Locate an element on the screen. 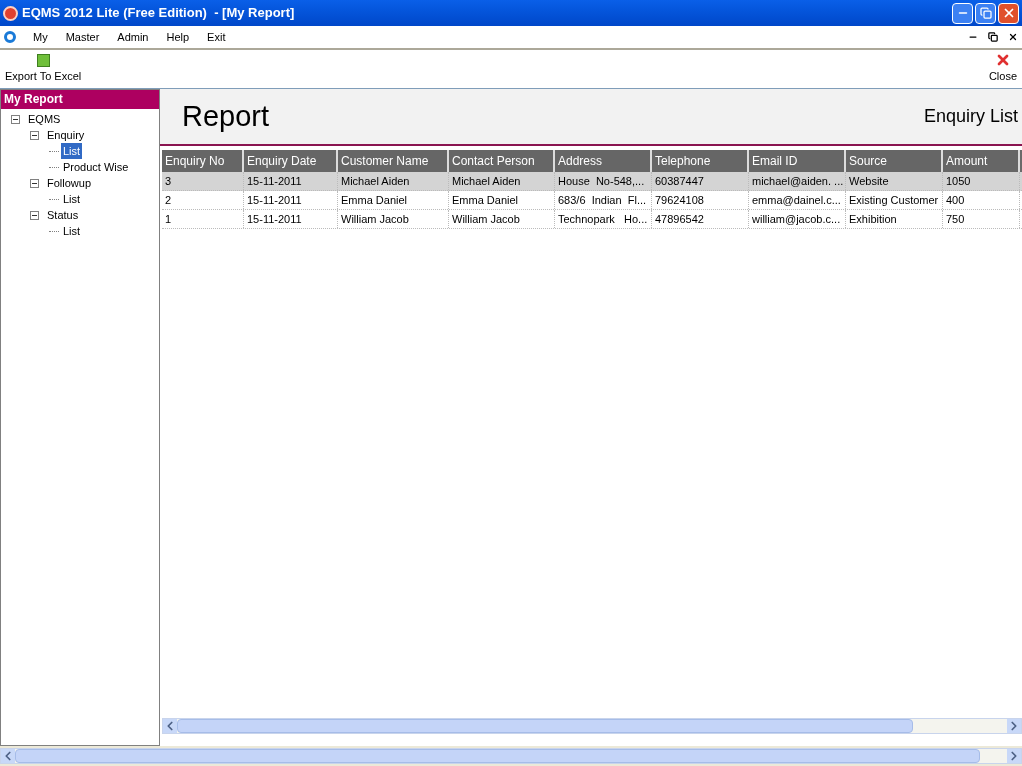  table-cell: 2 is located at coordinates (203, 200).